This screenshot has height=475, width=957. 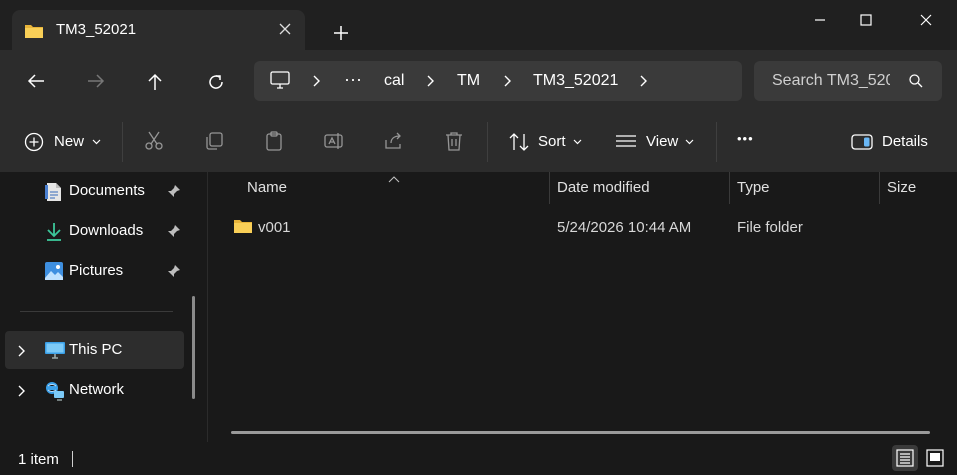 I want to click on rename-icon, so click(x=333, y=141).